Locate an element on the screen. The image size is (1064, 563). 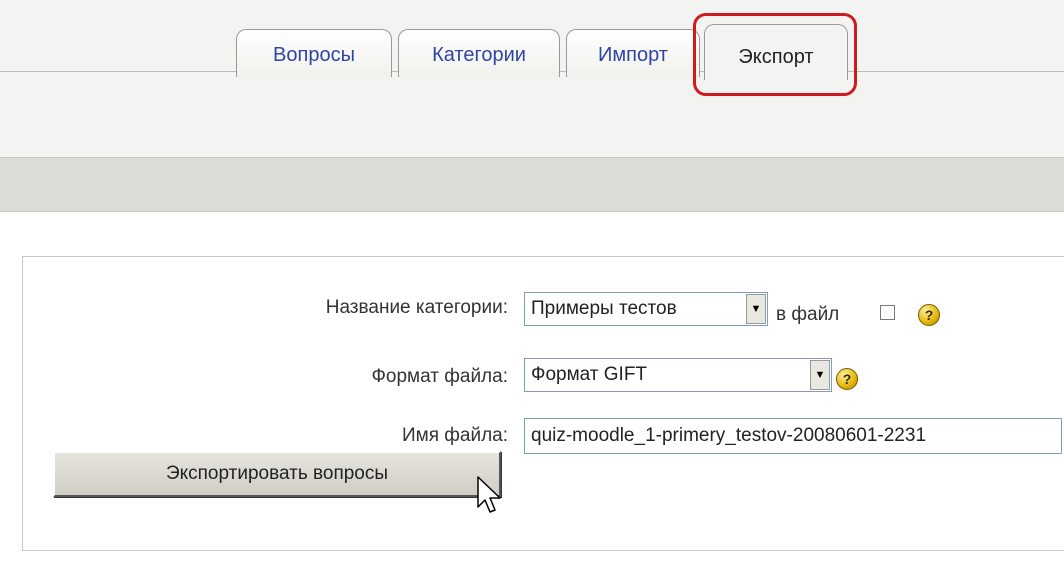
section-bar-border is located at coordinates (532, 211).